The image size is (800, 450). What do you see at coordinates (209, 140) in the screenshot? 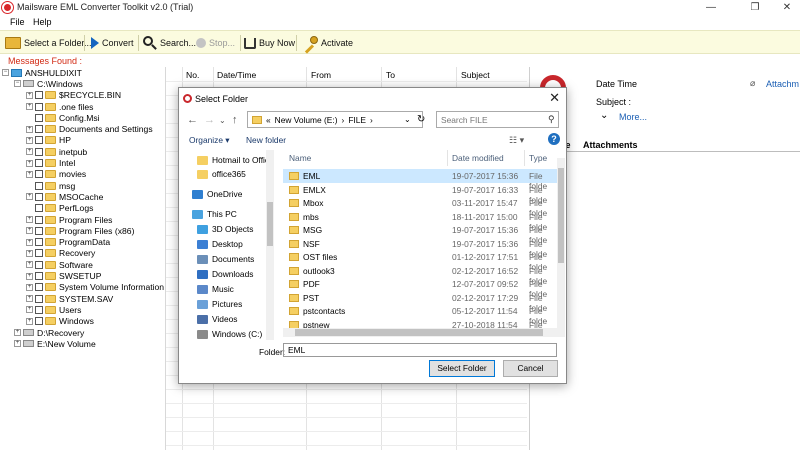
I see `organize-menu: Organize ▾` at bounding box center [209, 140].